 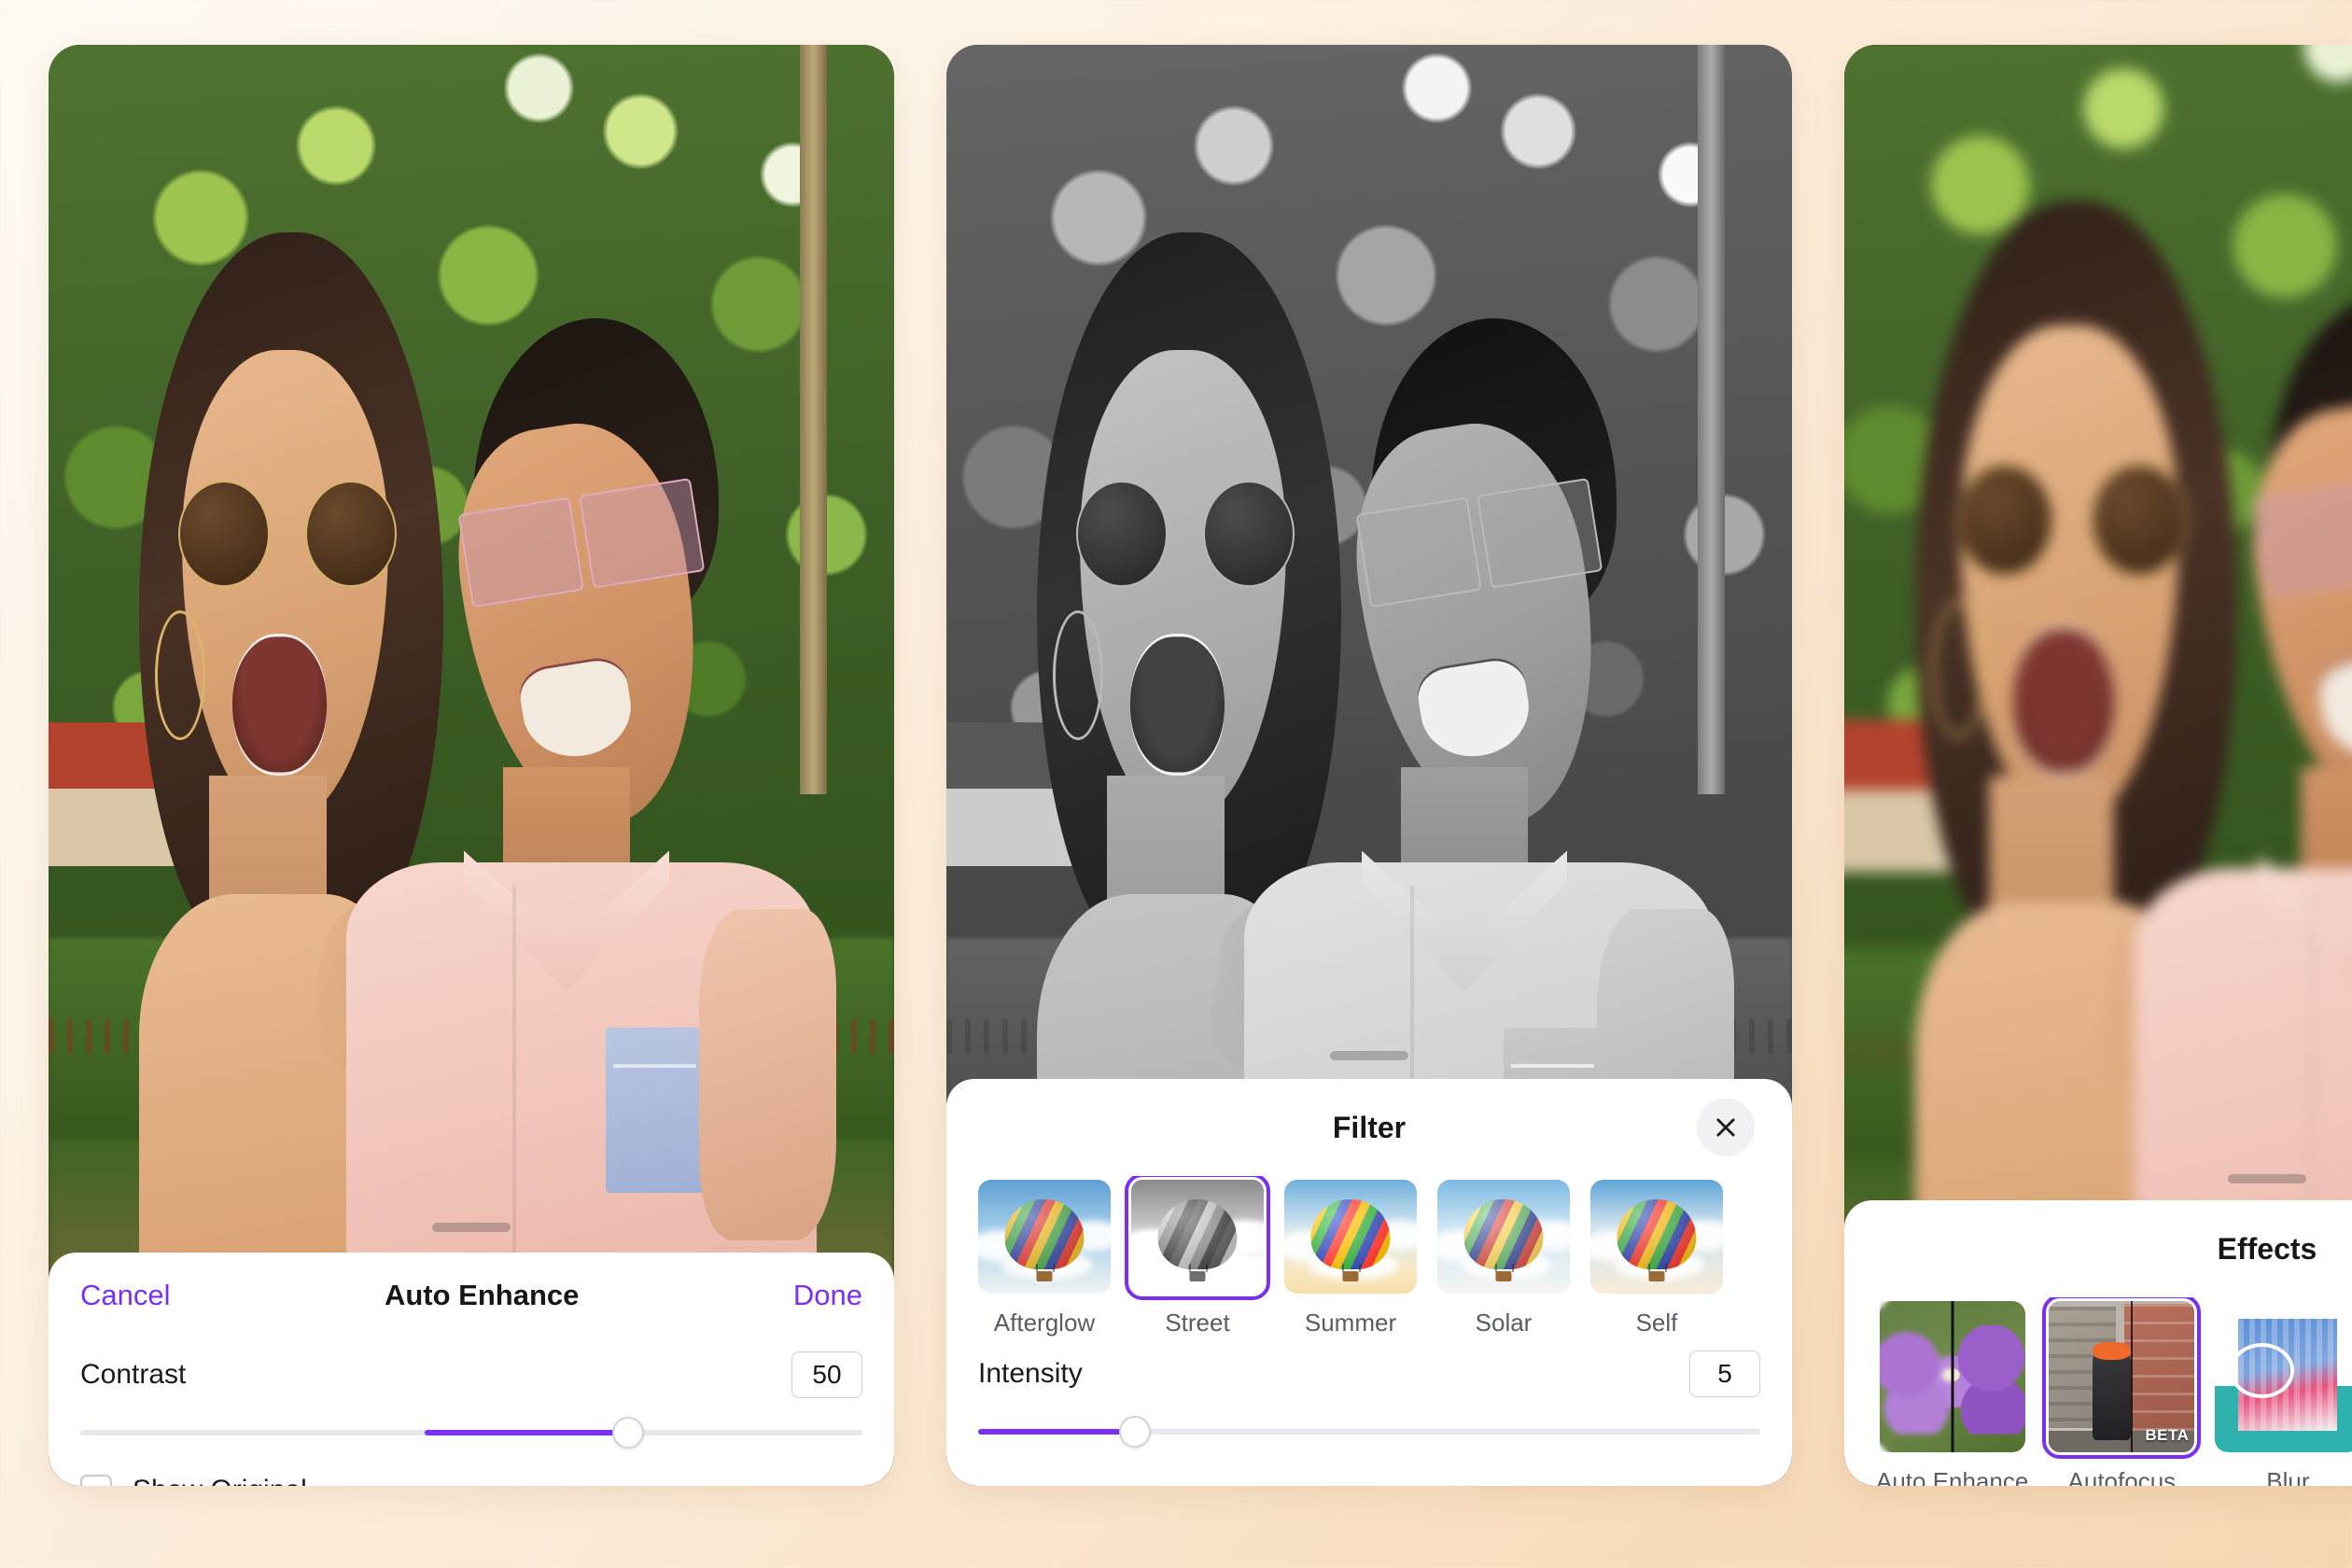 What do you see at coordinates (1724, 1374) in the screenshot?
I see `intensity-value-field: 5` at bounding box center [1724, 1374].